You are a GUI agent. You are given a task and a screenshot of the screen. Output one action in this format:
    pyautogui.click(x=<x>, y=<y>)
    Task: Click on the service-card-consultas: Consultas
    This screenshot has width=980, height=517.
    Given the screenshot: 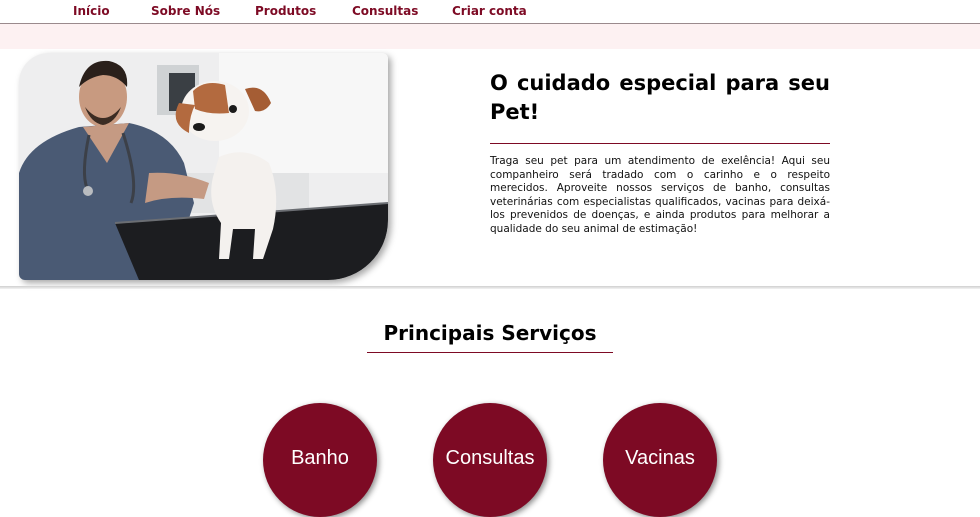 What is the action you would take?
    pyautogui.click(x=490, y=460)
    